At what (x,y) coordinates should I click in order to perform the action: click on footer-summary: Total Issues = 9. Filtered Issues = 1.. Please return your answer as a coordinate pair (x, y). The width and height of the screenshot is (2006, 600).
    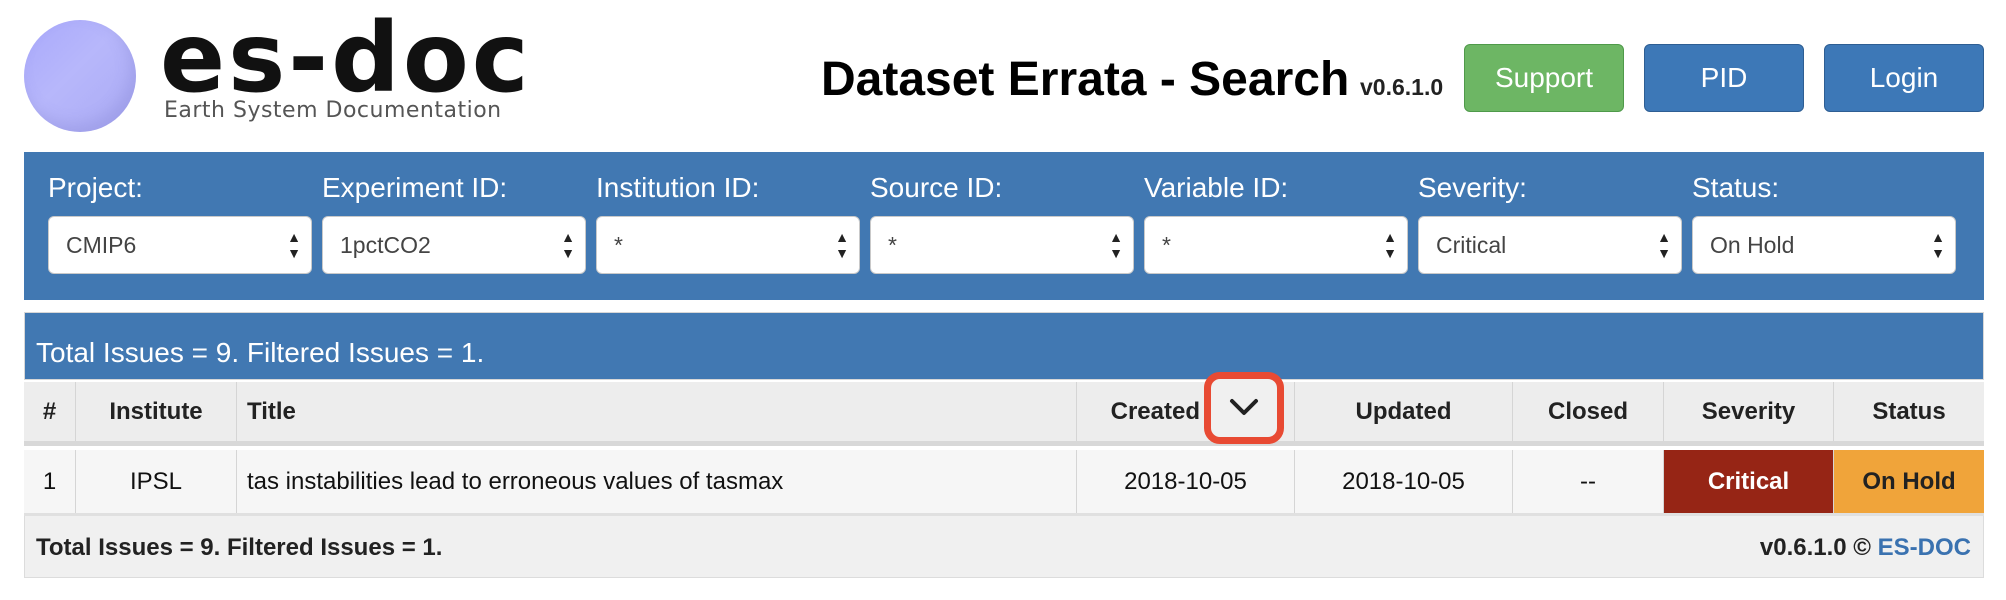
    Looking at the image, I should click on (239, 547).